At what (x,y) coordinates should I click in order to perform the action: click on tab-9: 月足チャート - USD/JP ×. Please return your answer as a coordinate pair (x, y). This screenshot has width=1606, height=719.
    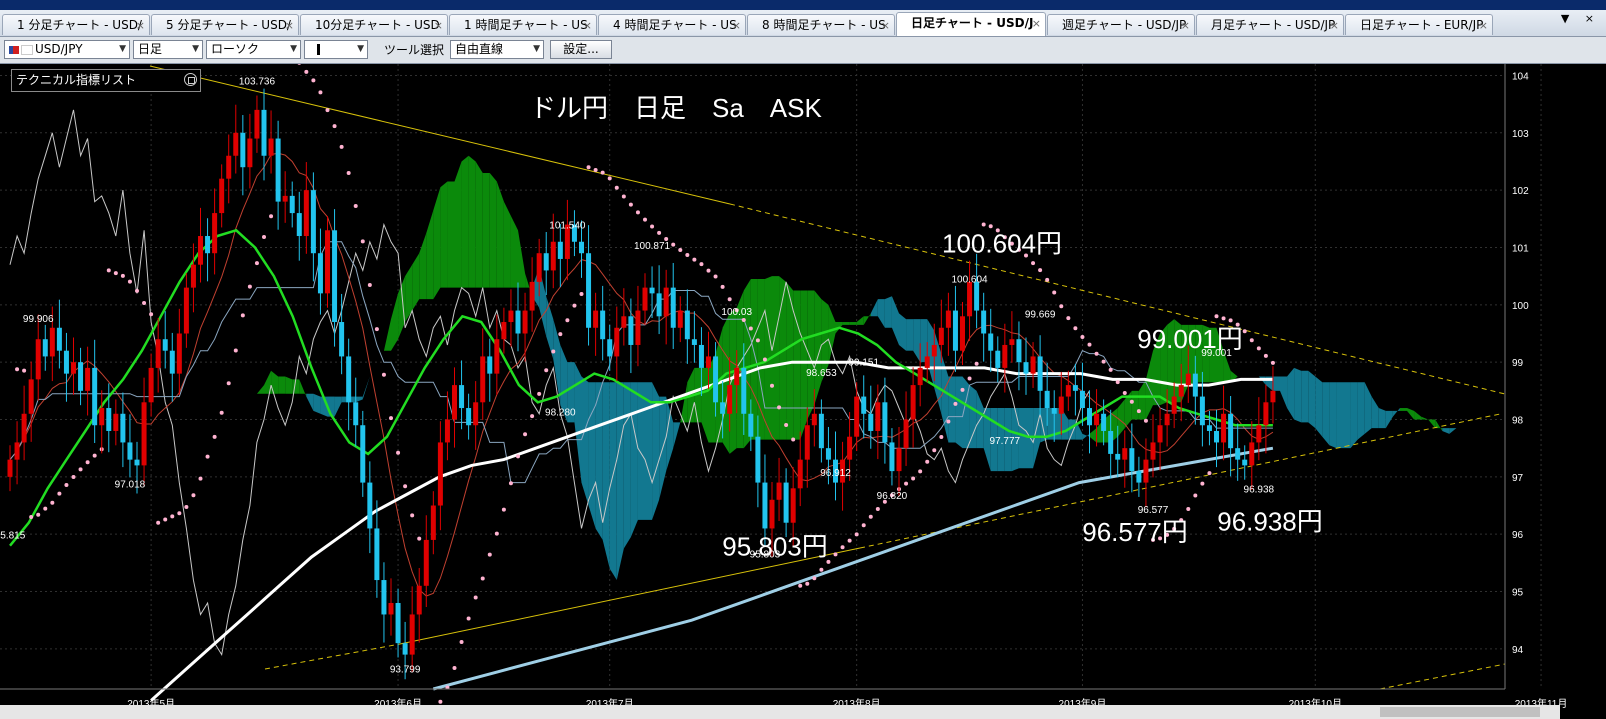
    Looking at the image, I should click on (1270, 24).